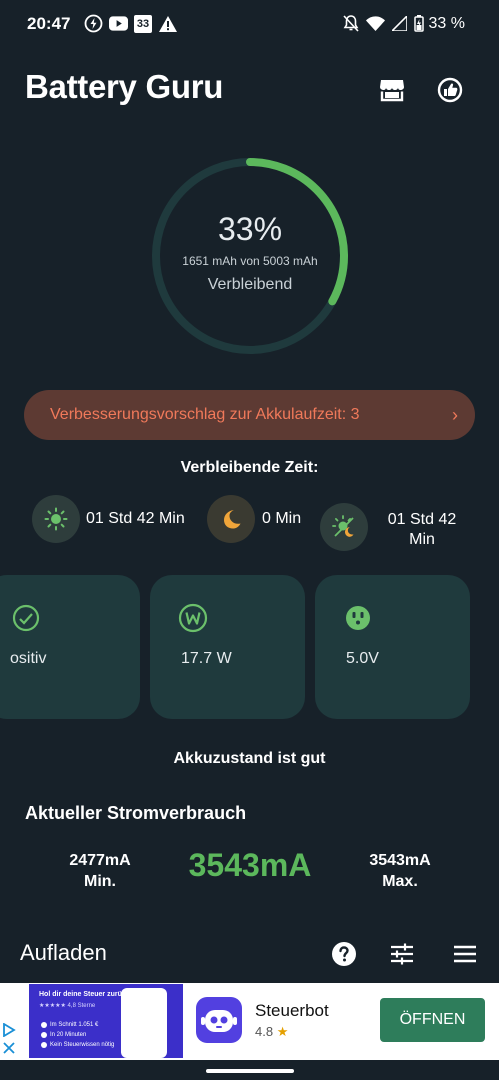 The image size is (499, 1080). I want to click on moon-icon, so click(231, 519).